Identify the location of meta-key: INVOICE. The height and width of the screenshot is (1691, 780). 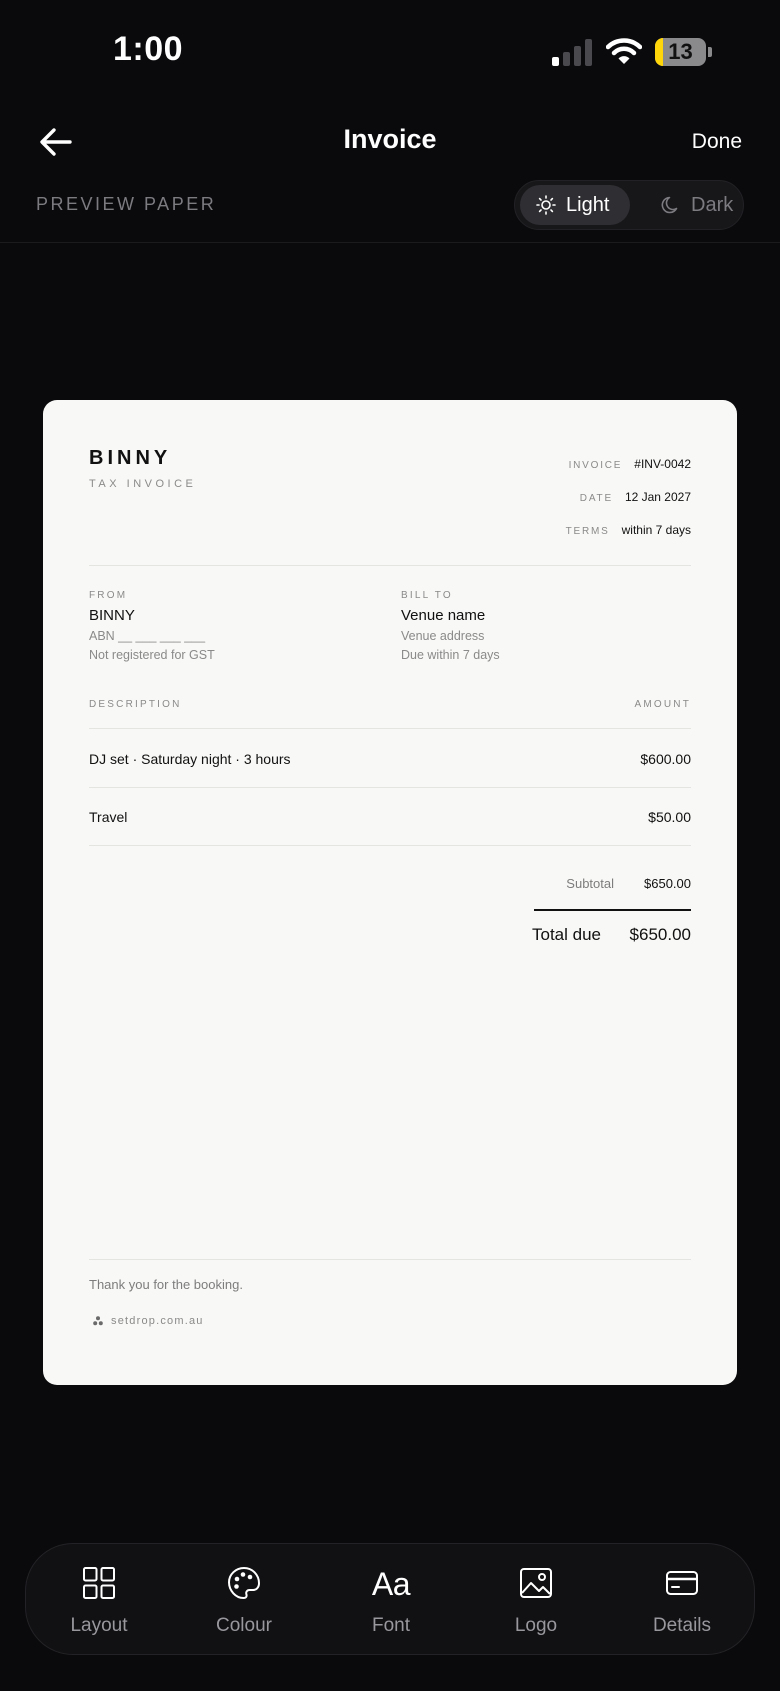
(595, 465).